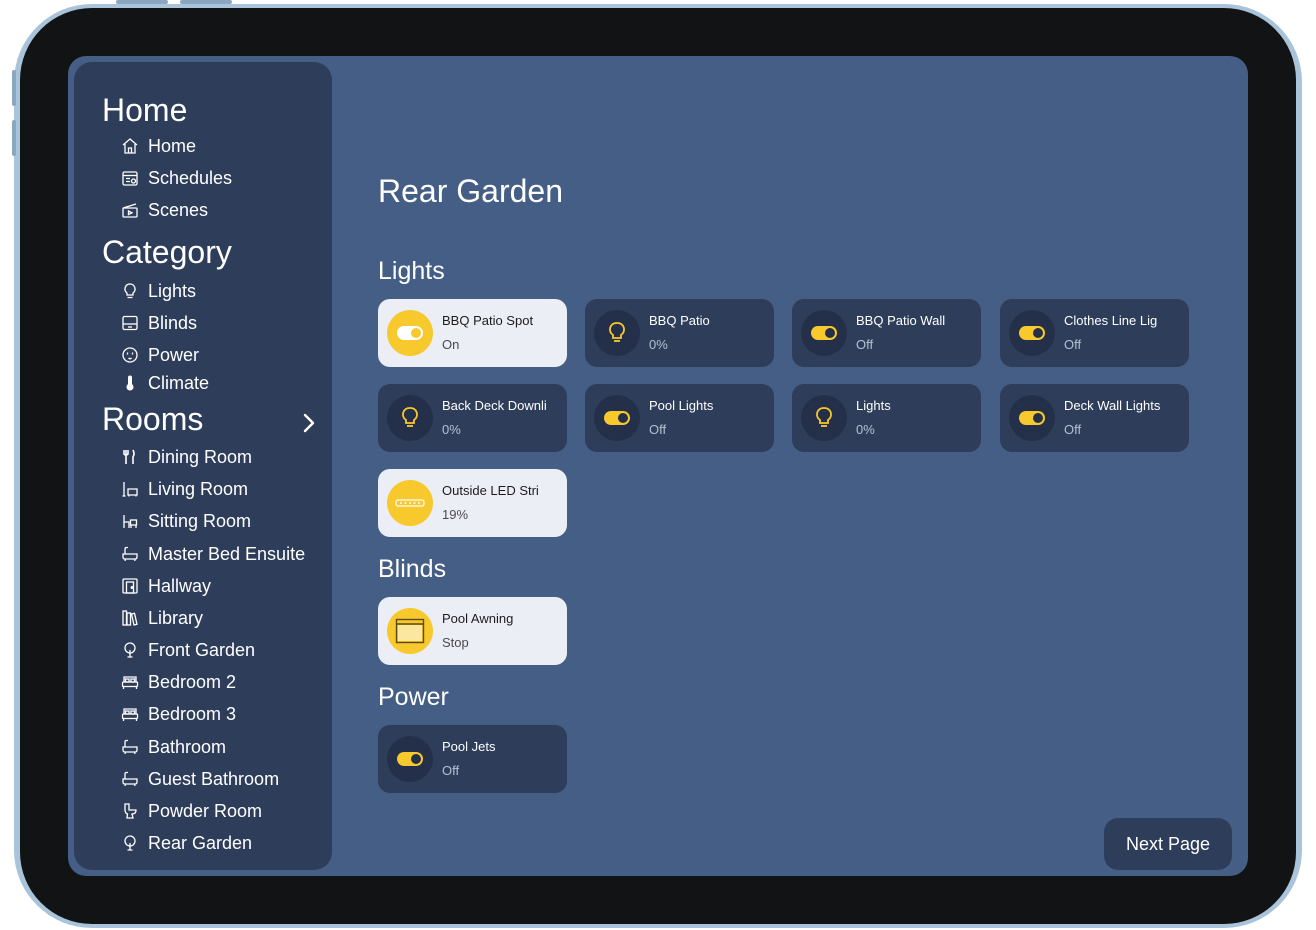 Image resolution: width=1316 pixels, height=930 pixels. What do you see at coordinates (130, 210) in the screenshot?
I see `clapperboard-icon` at bounding box center [130, 210].